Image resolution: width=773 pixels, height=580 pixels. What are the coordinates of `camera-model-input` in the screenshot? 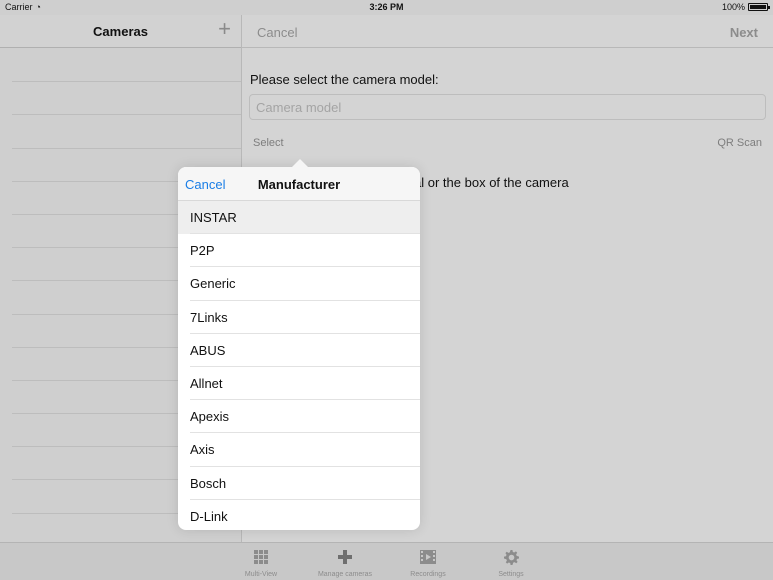 It's located at (507, 107).